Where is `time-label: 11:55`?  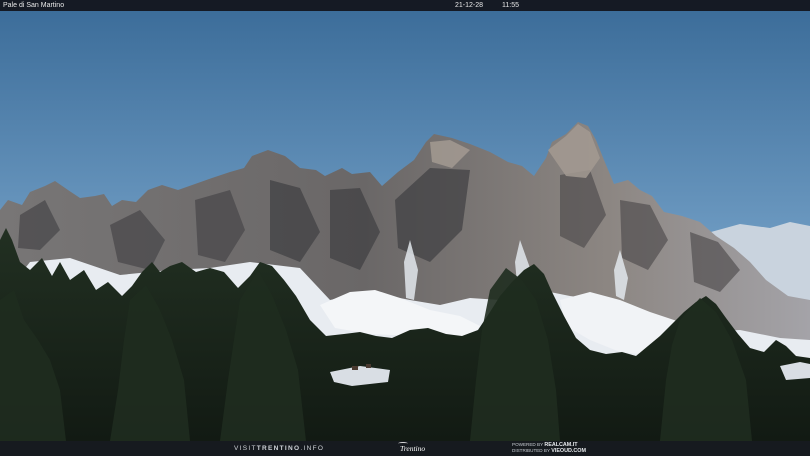 time-label: 11:55 is located at coordinates (510, 5).